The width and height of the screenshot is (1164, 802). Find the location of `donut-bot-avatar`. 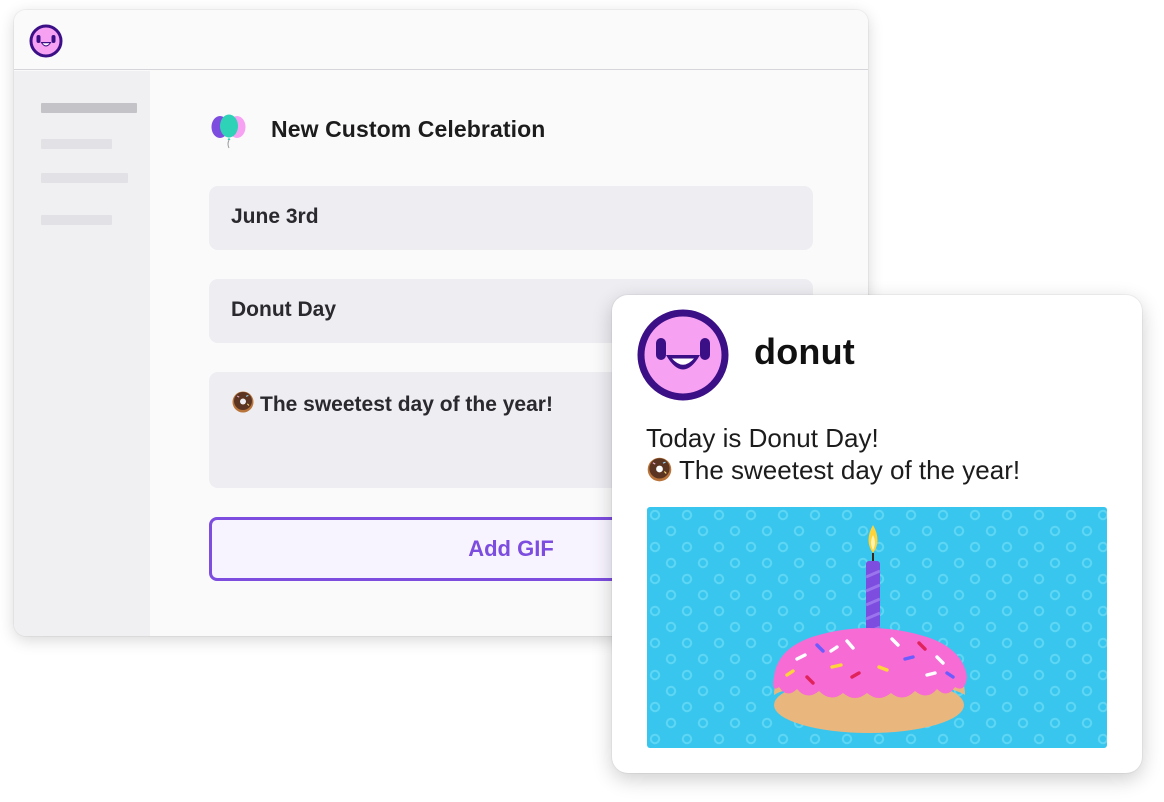

donut-bot-avatar is located at coordinates (683, 355).